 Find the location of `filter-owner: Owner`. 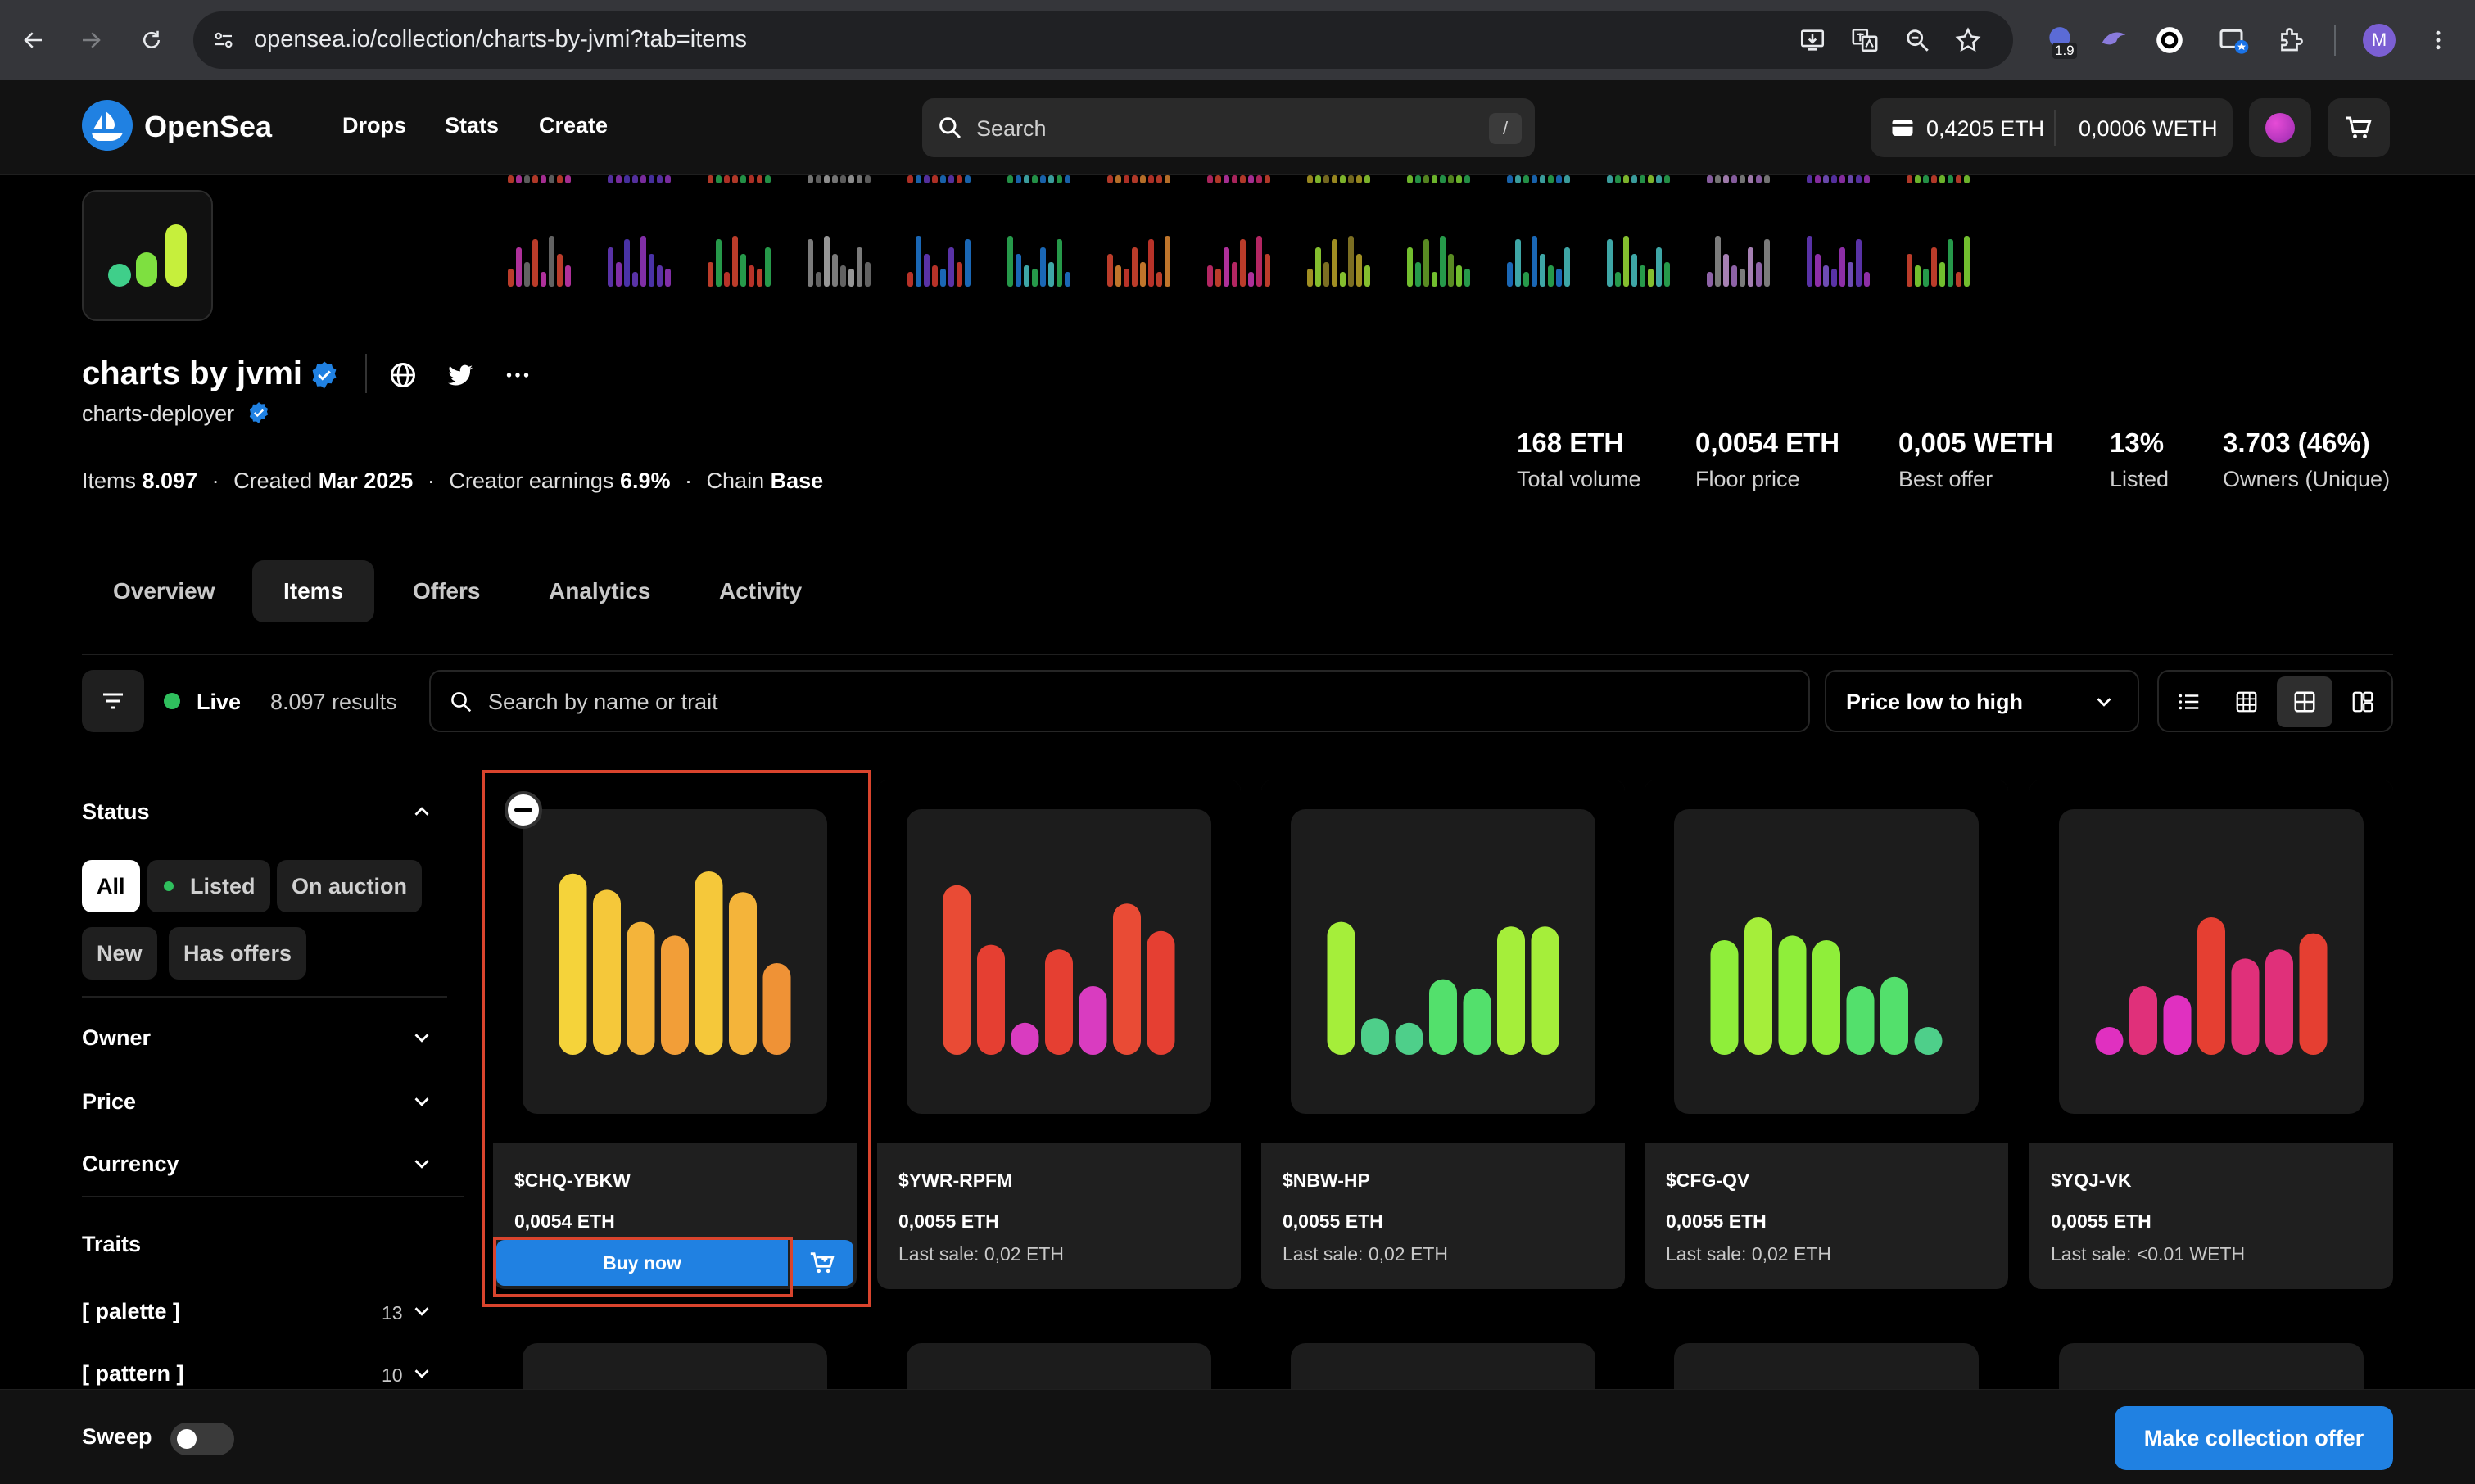

filter-owner: Owner is located at coordinates (117, 1038).